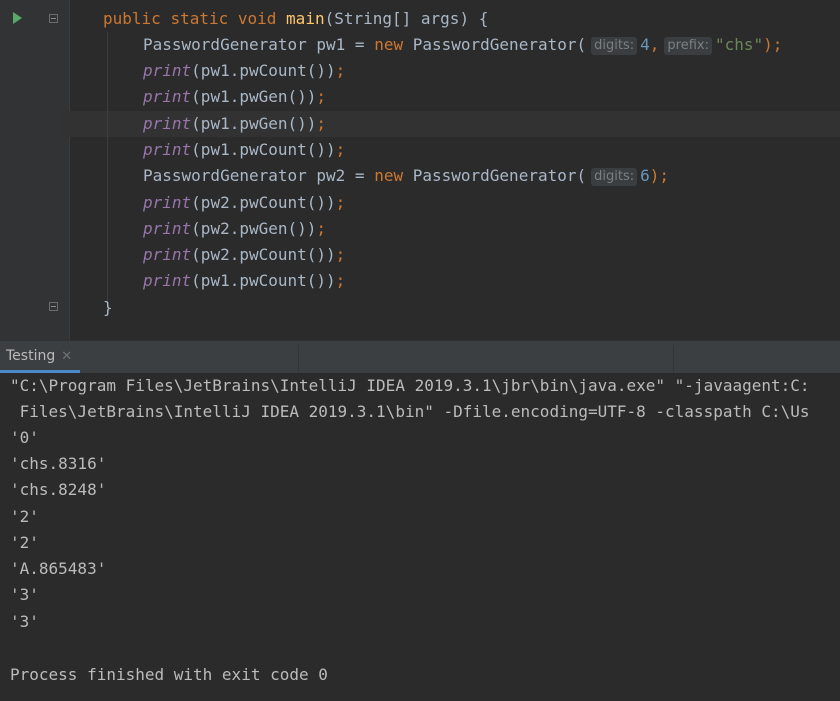 This screenshot has height=701, width=840. Describe the element at coordinates (688, 46) in the screenshot. I see `param-hint-prefix: prefix:` at that location.